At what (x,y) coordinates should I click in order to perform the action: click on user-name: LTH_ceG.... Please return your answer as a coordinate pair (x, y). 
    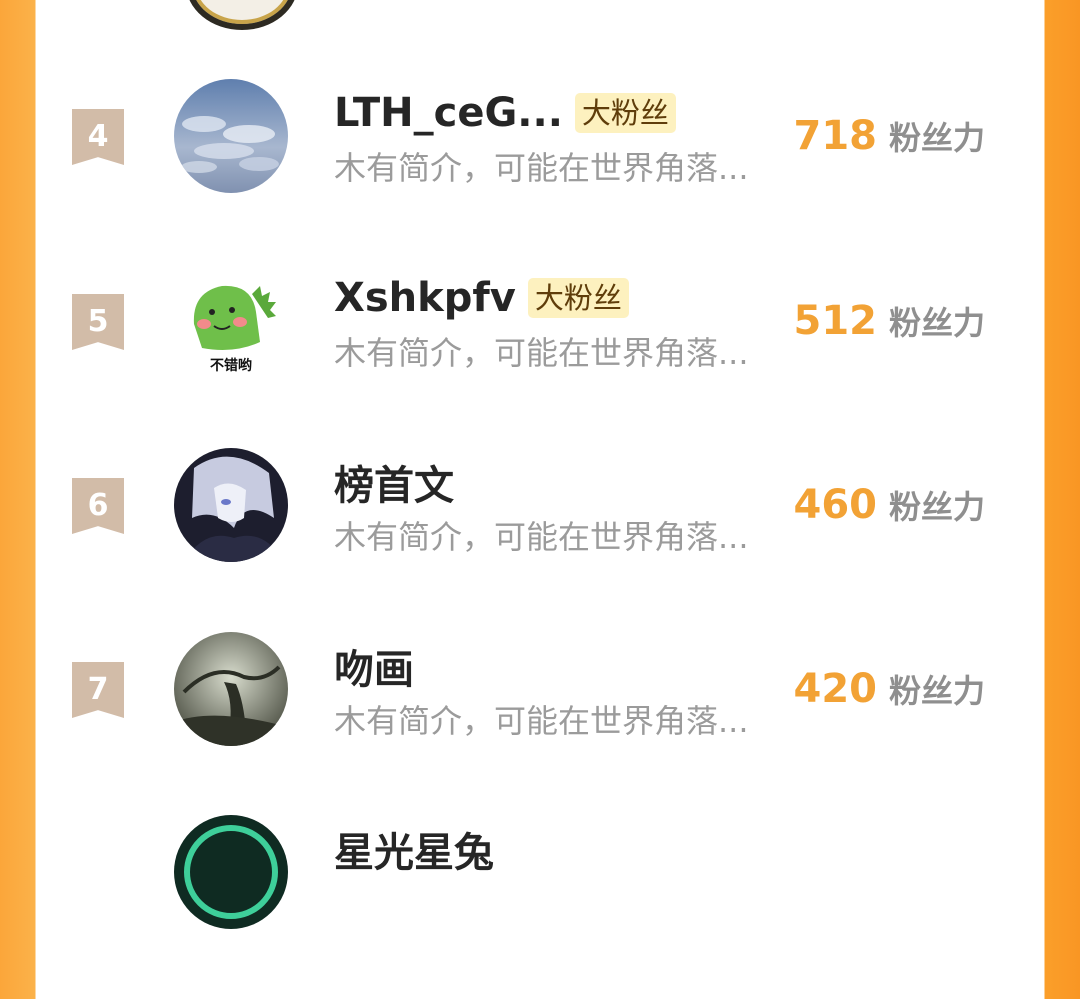
    Looking at the image, I should click on (448, 113).